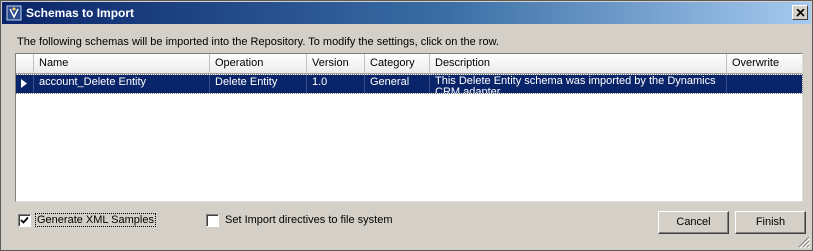  I want to click on cell-overwrite, so click(764, 84).